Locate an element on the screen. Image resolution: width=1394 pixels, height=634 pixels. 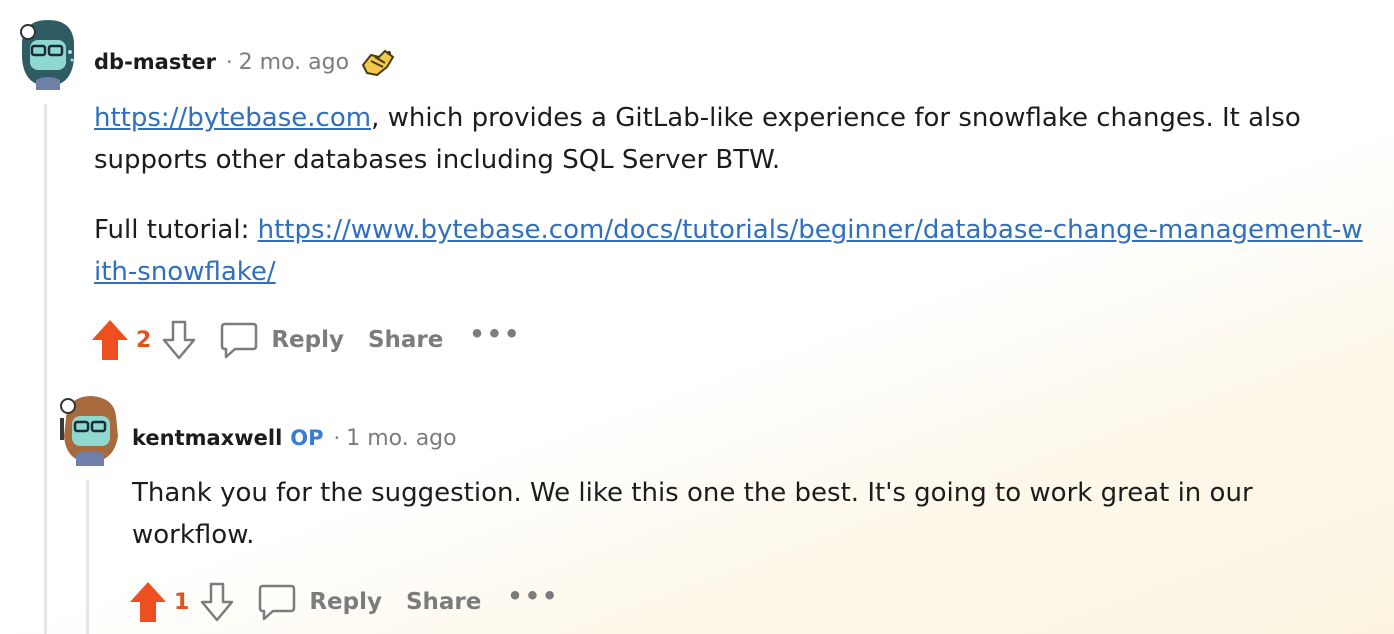
username: db-master is located at coordinates (155, 62).